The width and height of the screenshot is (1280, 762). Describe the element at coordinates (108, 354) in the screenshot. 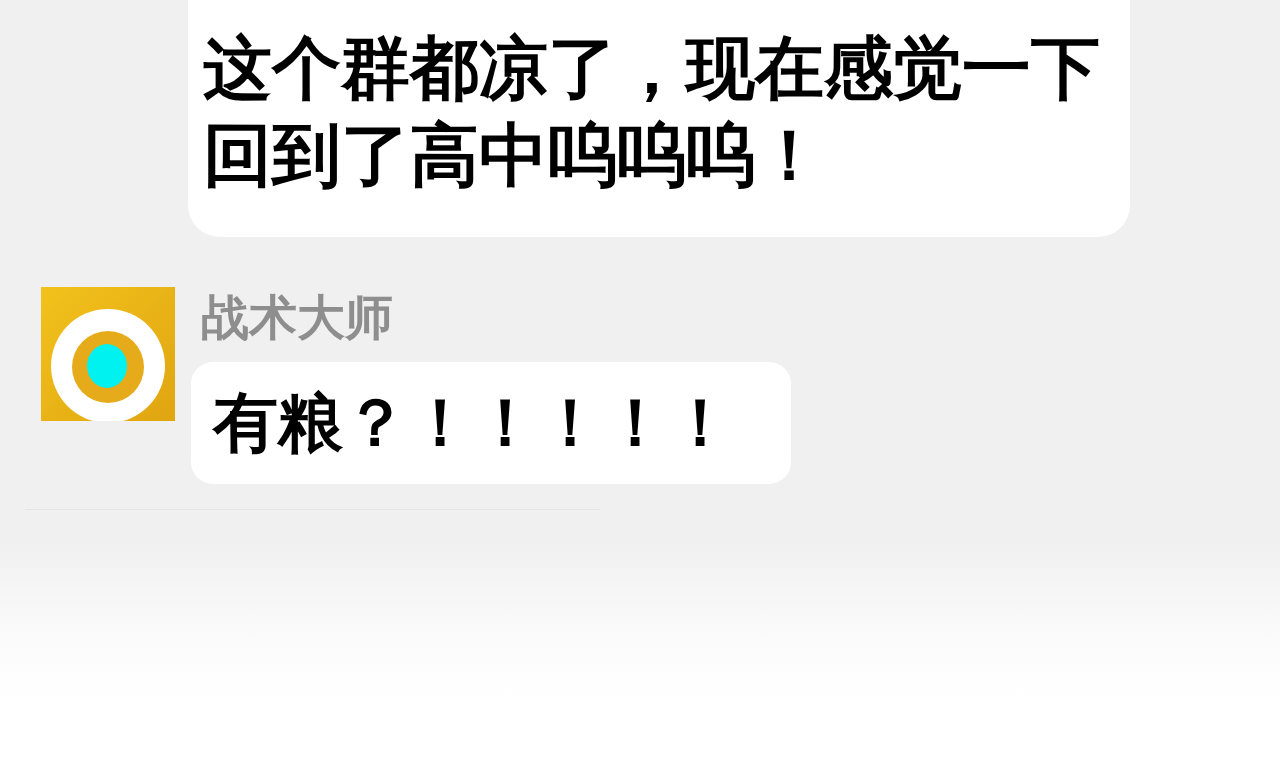

I see `avatar-icon` at that location.